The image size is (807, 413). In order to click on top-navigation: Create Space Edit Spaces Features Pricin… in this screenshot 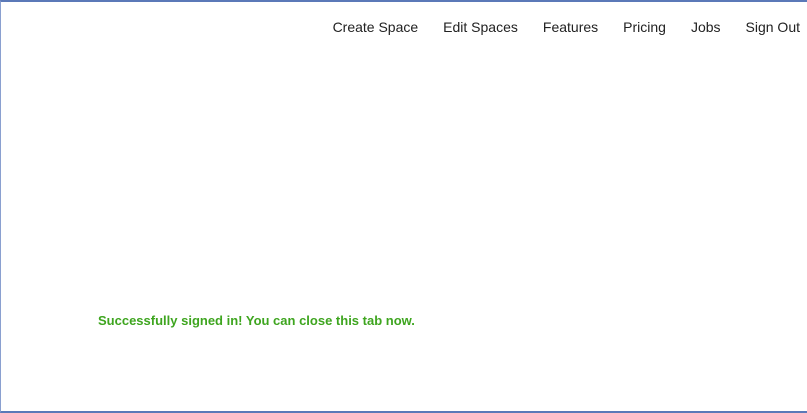, I will do `click(566, 27)`.